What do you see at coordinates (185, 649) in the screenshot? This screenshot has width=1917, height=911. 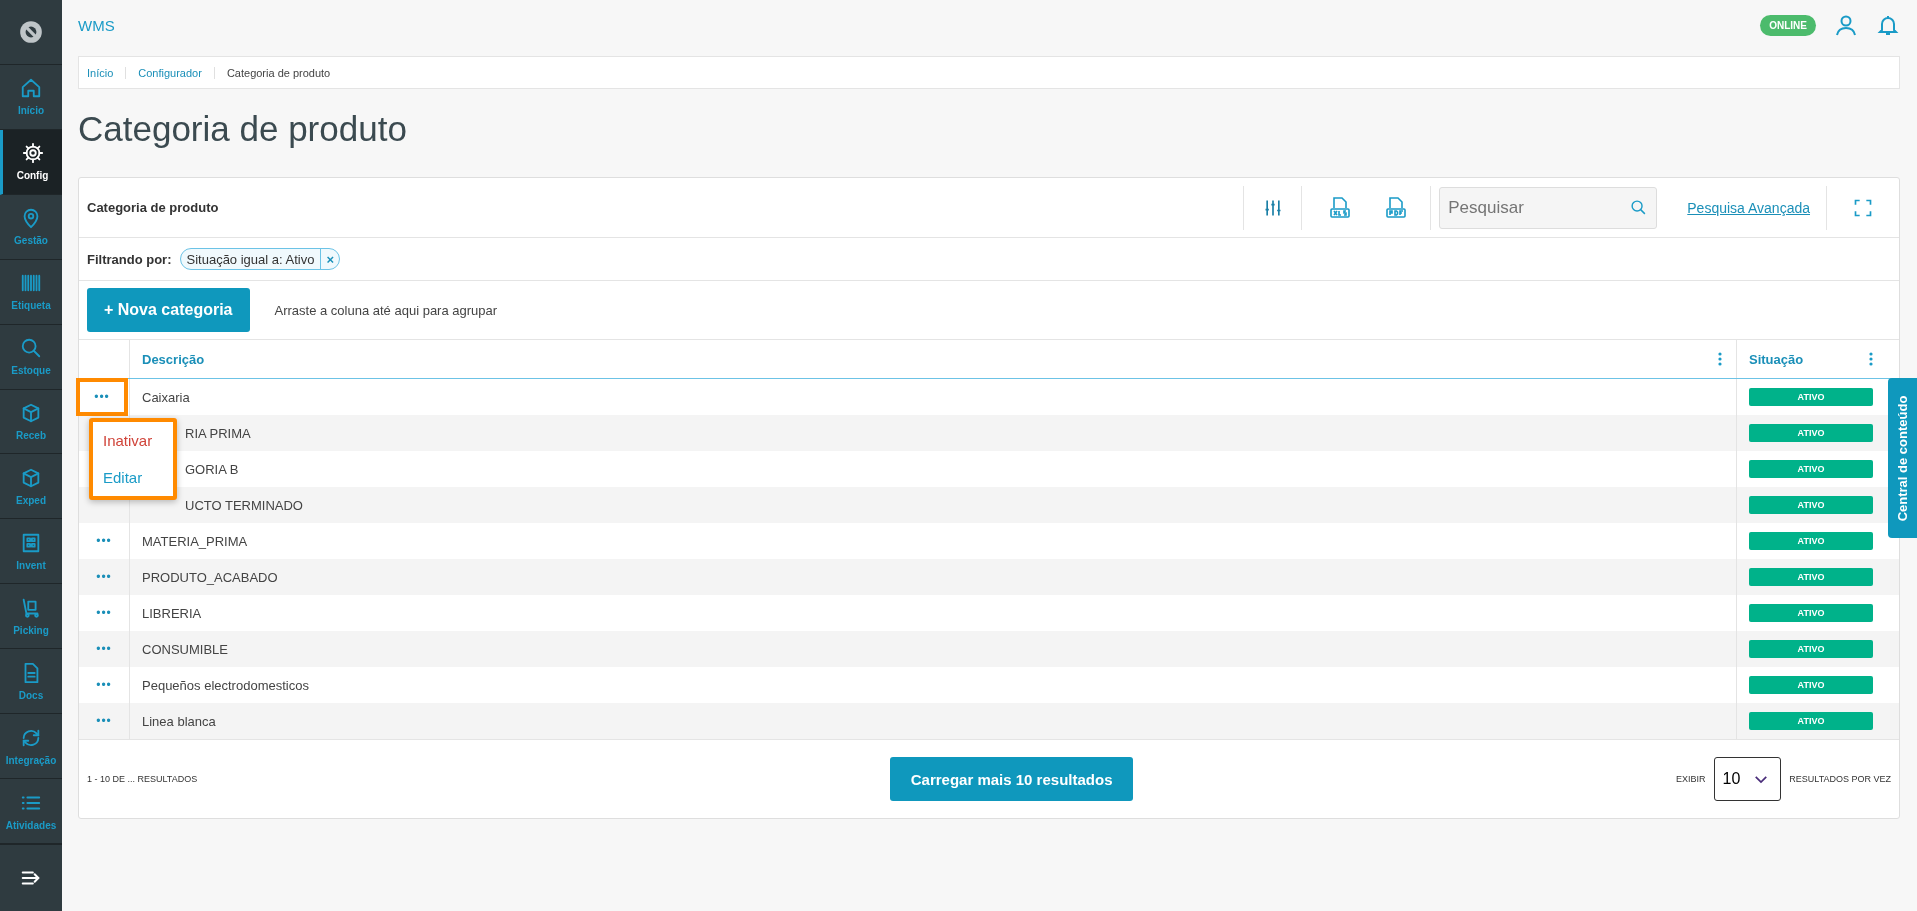 I see `table-cell: CONSUMIBLE` at bounding box center [185, 649].